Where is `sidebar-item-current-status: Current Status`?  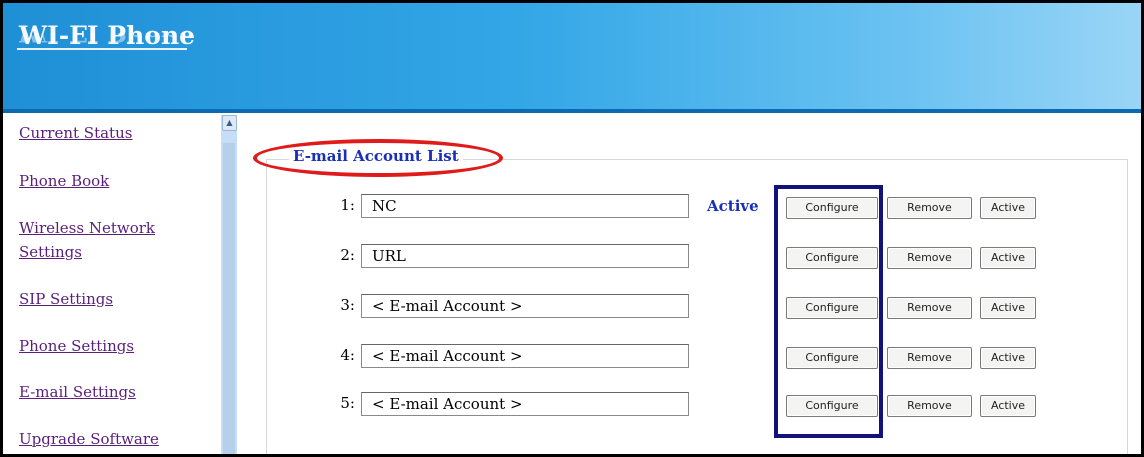 sidebar-item-current-status: Current Status is located at coordinates (75, 133).